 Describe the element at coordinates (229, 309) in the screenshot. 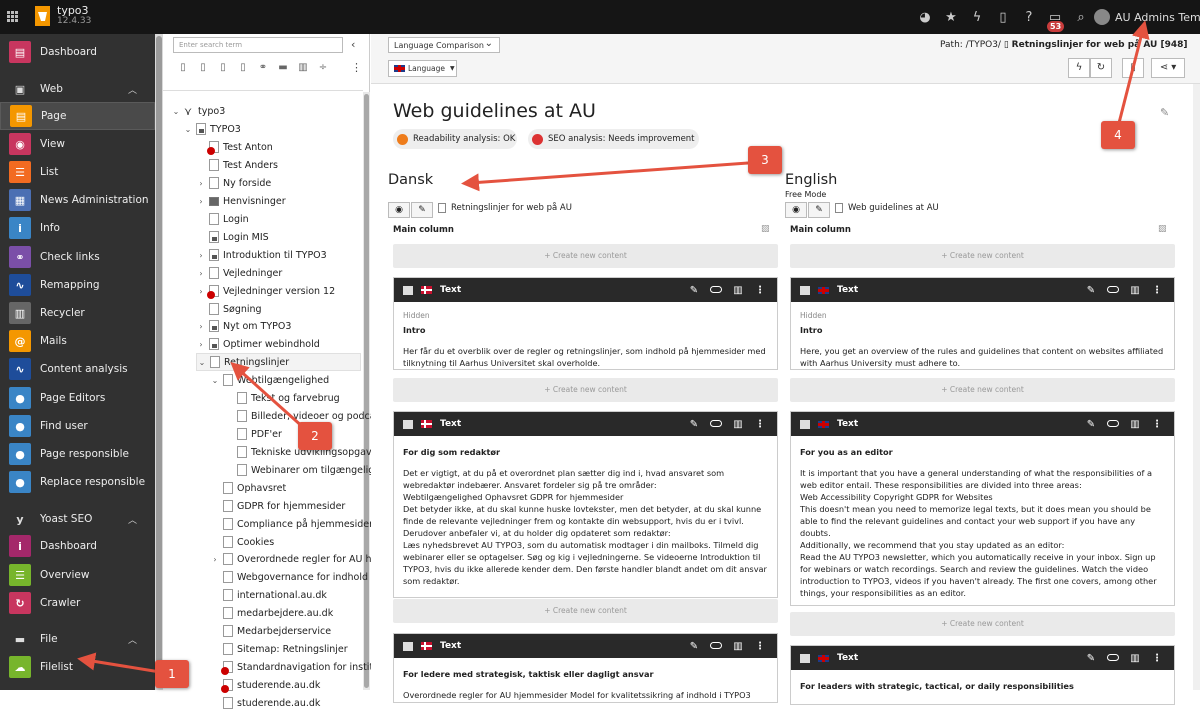

I see `tree-node: Søgning` at that location.